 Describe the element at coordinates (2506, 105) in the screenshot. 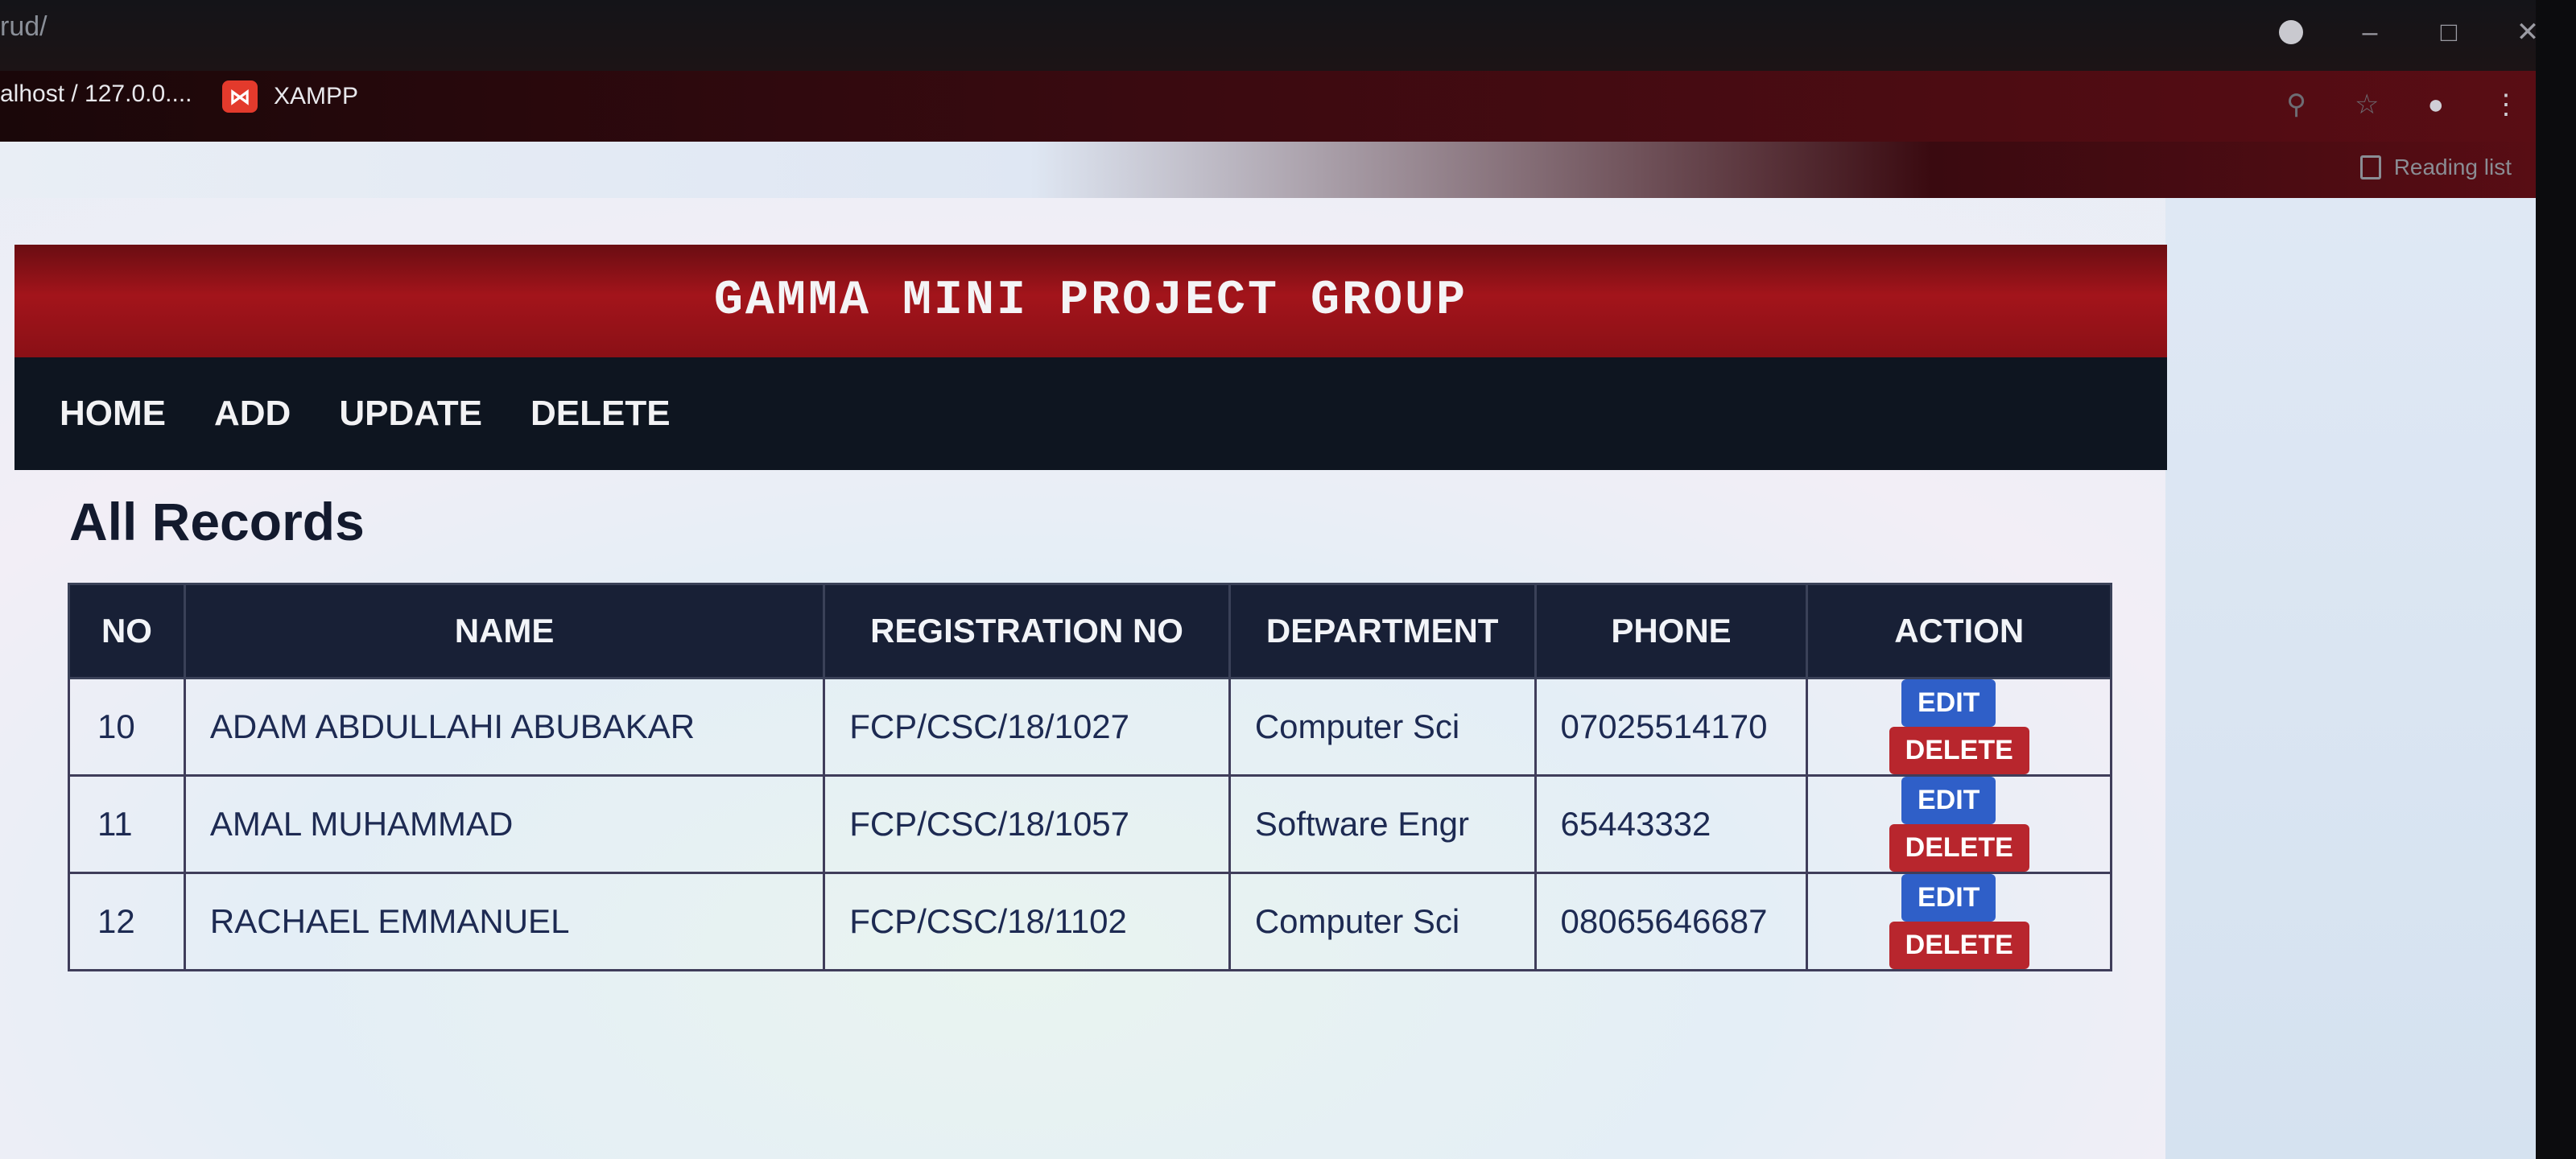

I see `menu-icon: ⋮` at that location.